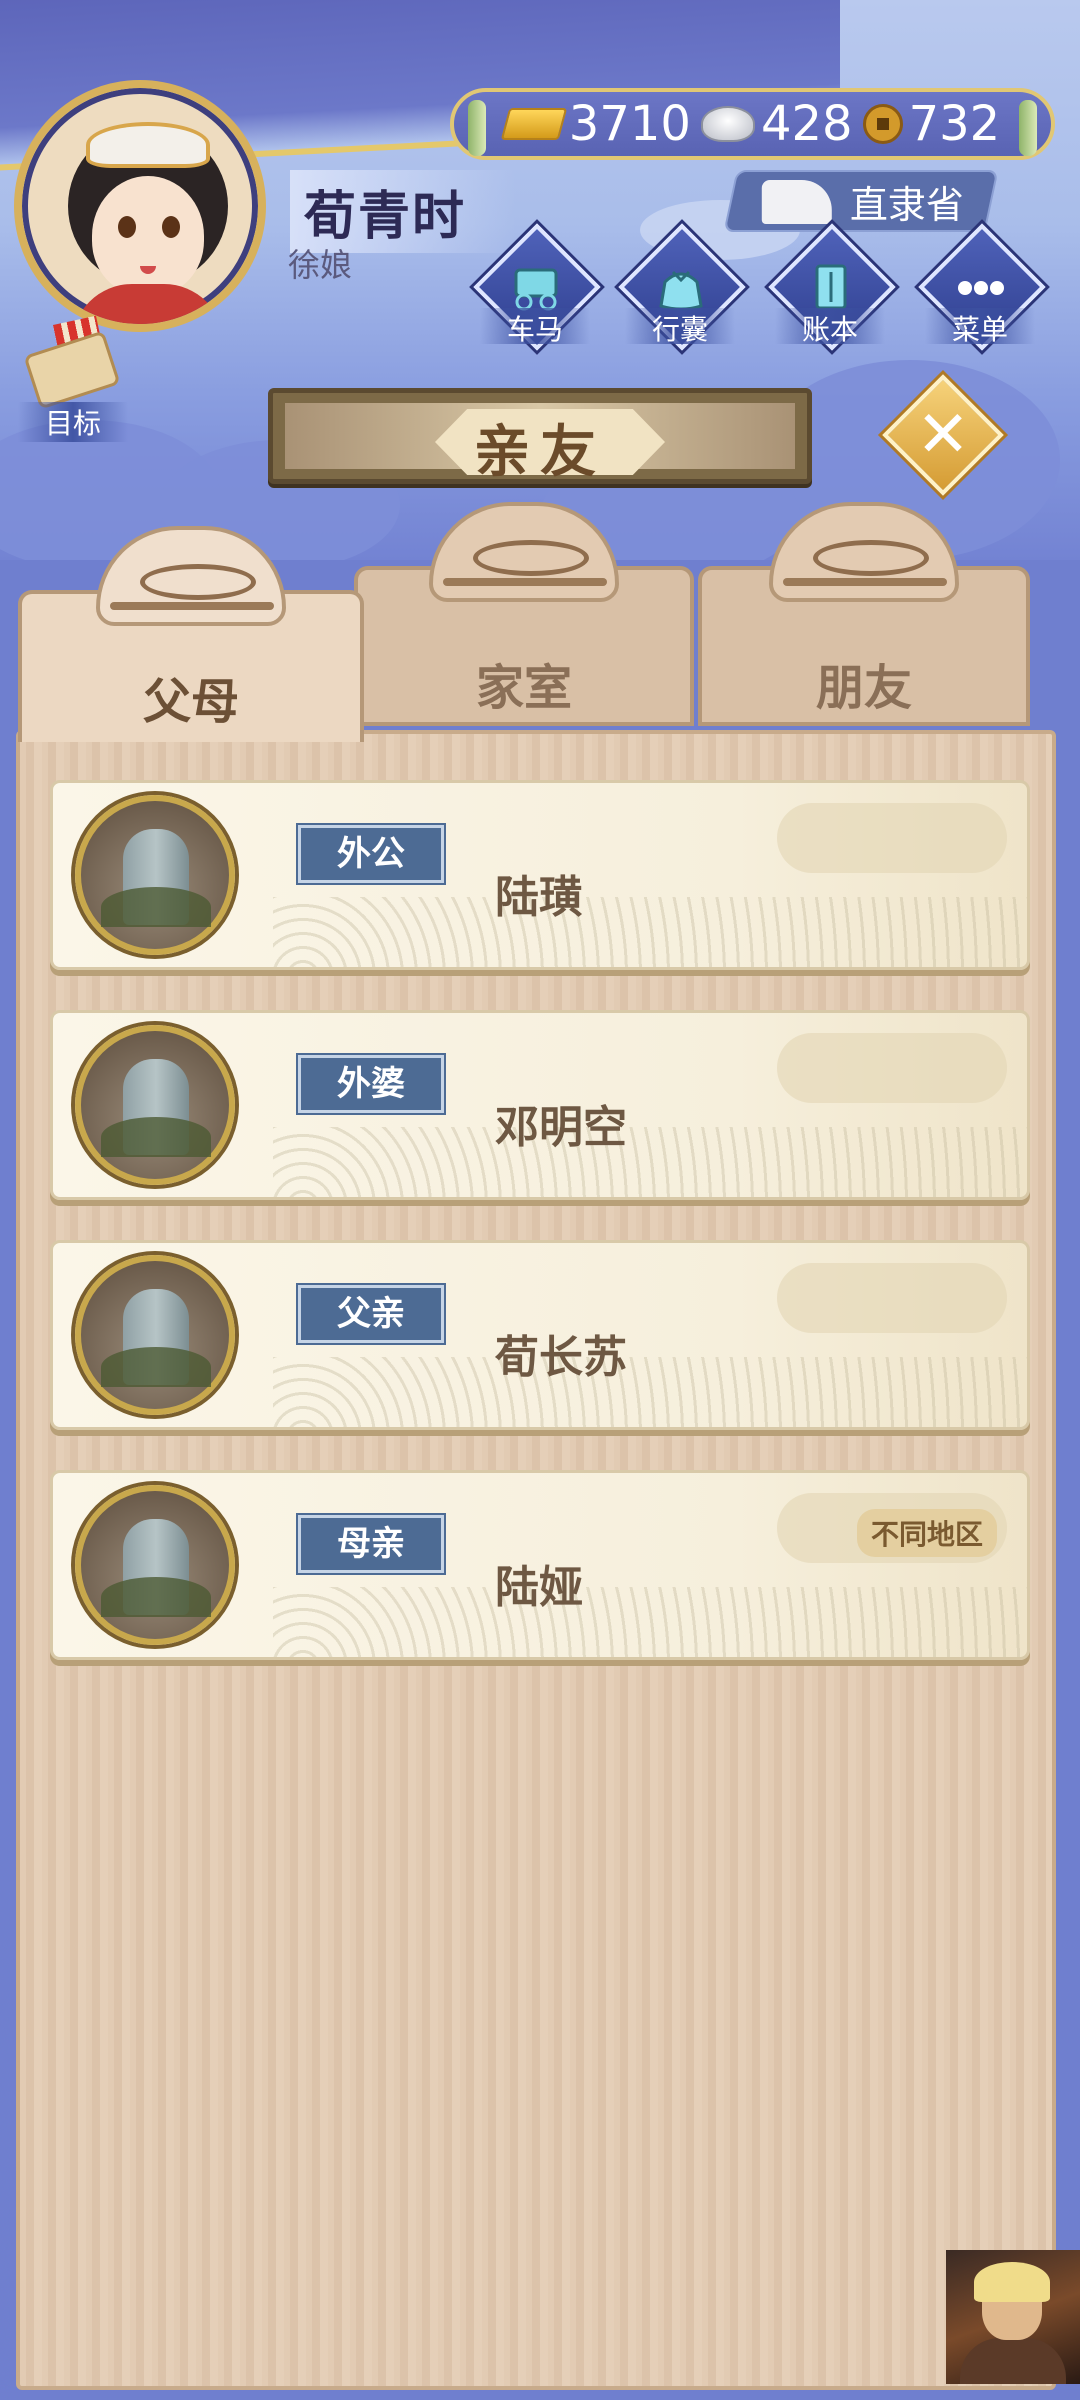 The height and width of the screenshot is (2400, 1080). What do you see at coordinates (1013, 2317) in the screenshot?
I see `floating-avatar-thumbnail` at bounding box center [1013, 2317].